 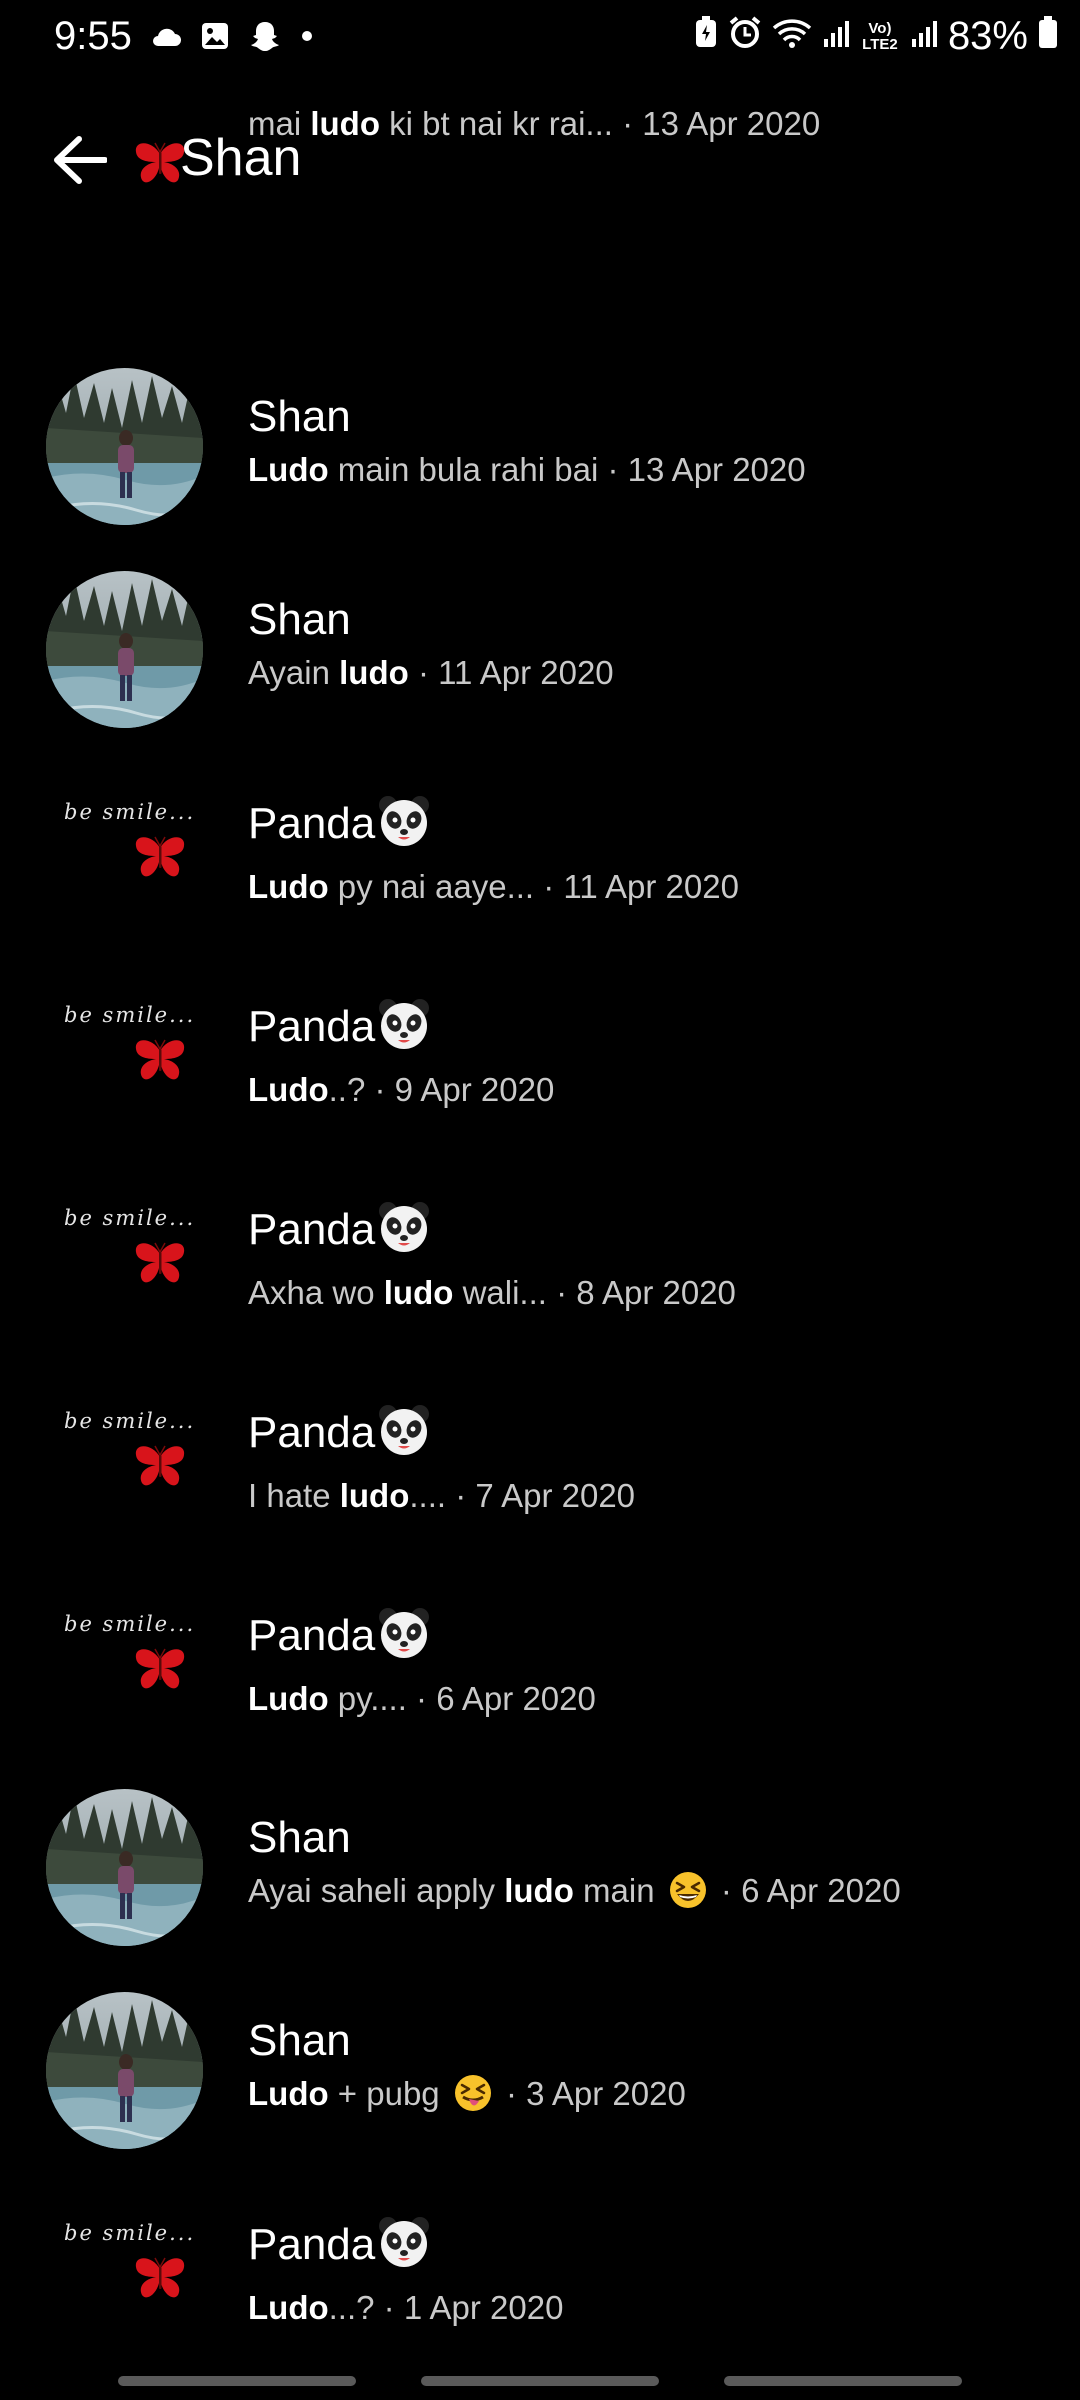 What do you see at coordinates (404, 828) in the screenshot?
I see `panda-emoji-icon` at bounding box center [404, 828].